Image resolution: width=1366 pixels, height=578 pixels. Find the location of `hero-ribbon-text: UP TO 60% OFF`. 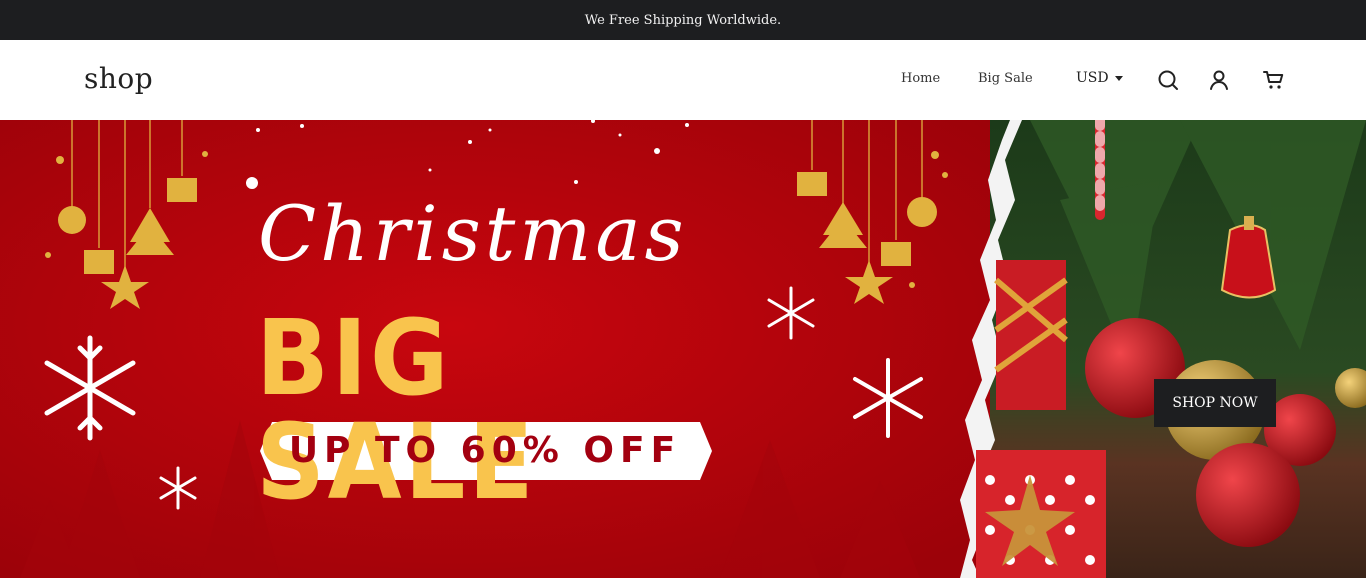

hero-ribbon-text: UP TO 60% OFF is located at coordinates (485, 450).